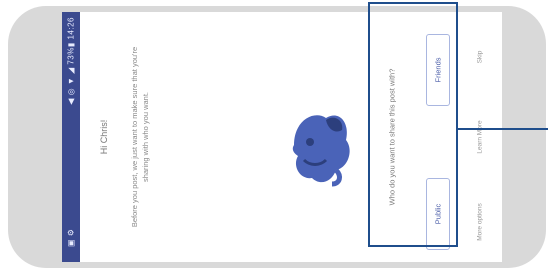  Describe the element at coordinates (71, 137) in the screenshot. I see `status-bar: ▣ ⚙ ◀ ◎ ▼ ◢ 73%▮ 14:26` at that location.